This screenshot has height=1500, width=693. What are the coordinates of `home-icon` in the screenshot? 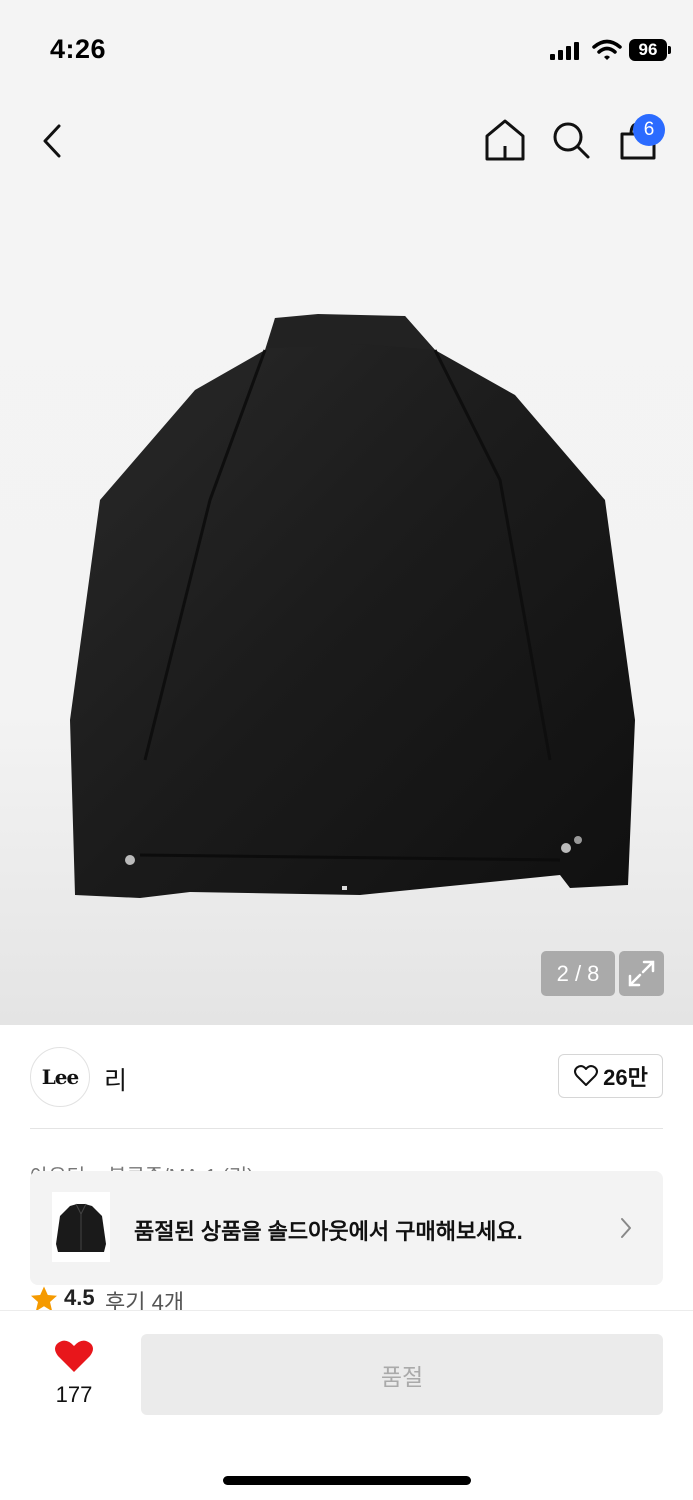 It's located at (505, 140).